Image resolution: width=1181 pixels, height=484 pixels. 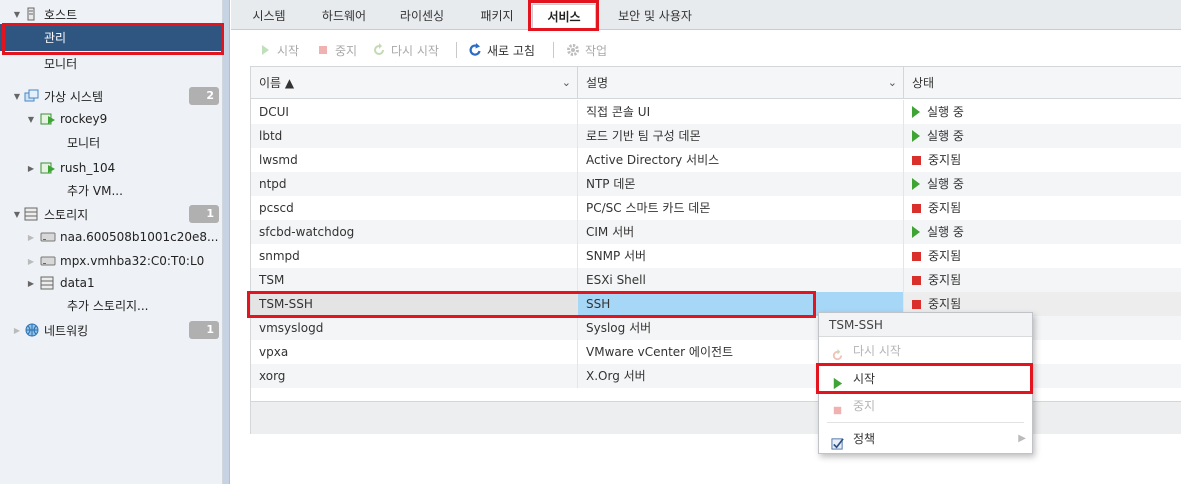 I want to click on column-header-status: 상태, so click(x=1042, y=83).